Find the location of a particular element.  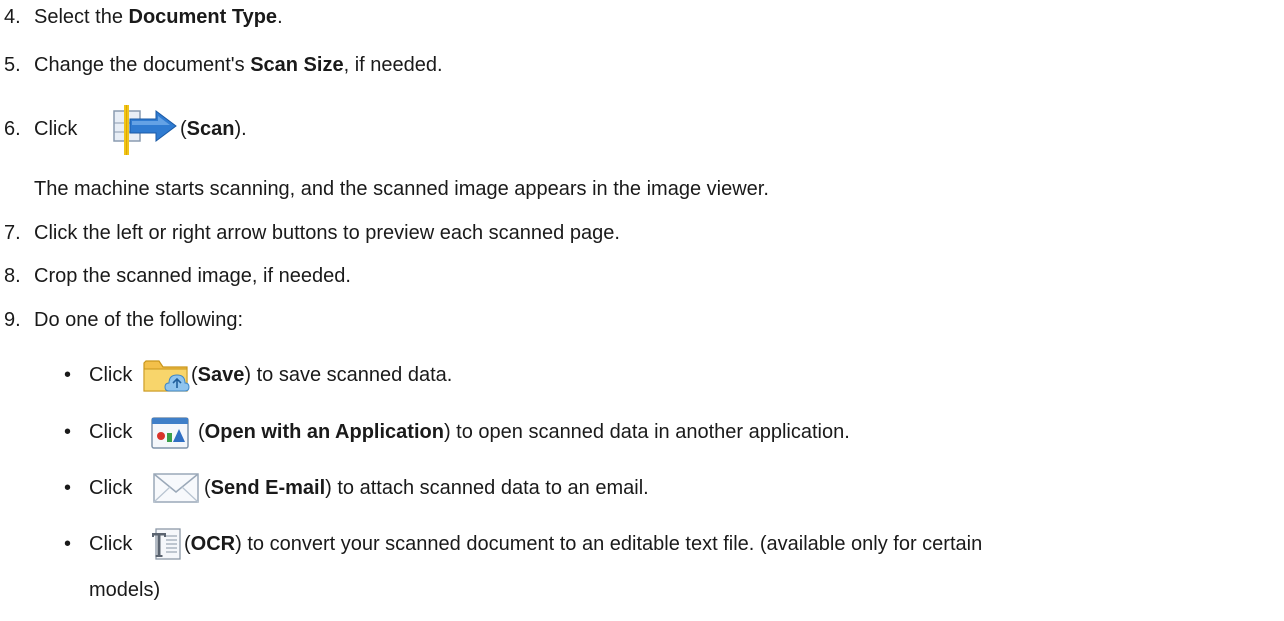

step-text: Crop the scanned image, if needed. is located at coordinates (192, 276).